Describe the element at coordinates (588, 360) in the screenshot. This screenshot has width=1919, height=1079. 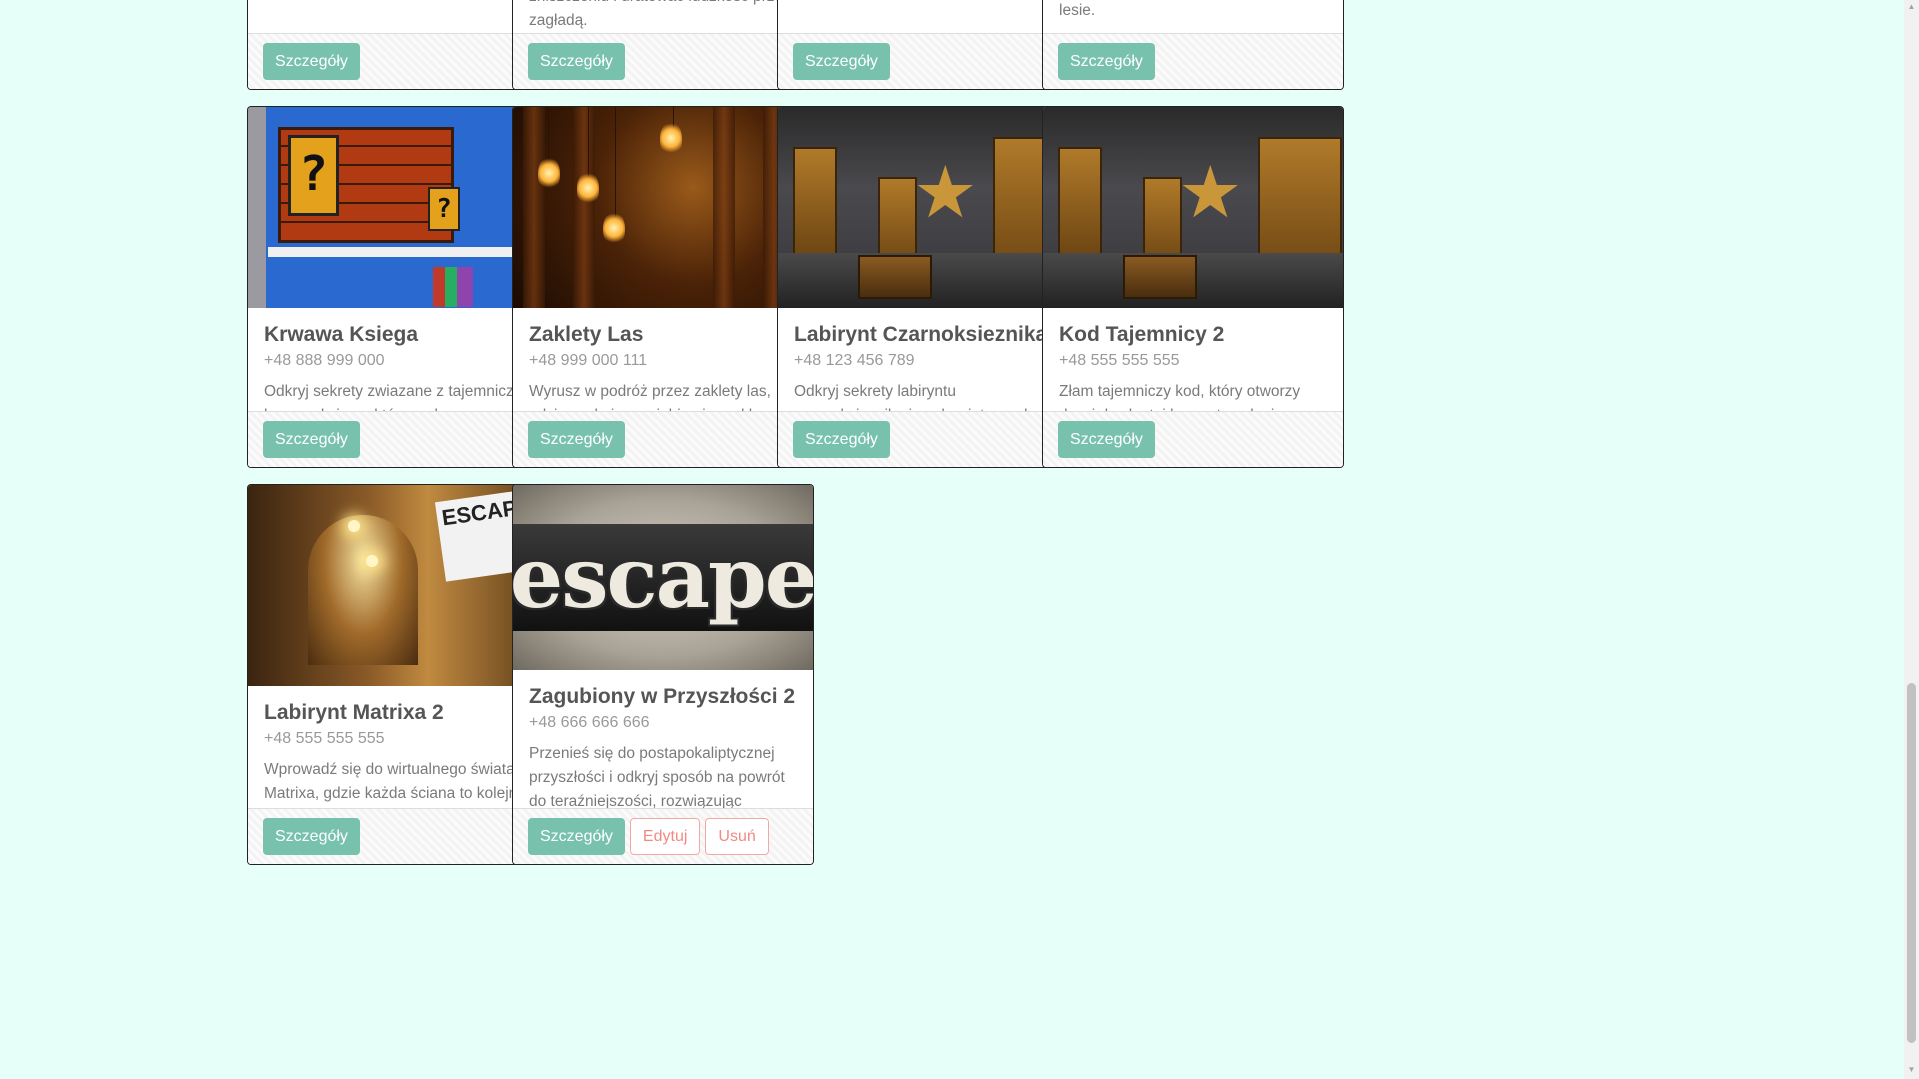
I see `card-phone: +48 999 000 111` at that location.